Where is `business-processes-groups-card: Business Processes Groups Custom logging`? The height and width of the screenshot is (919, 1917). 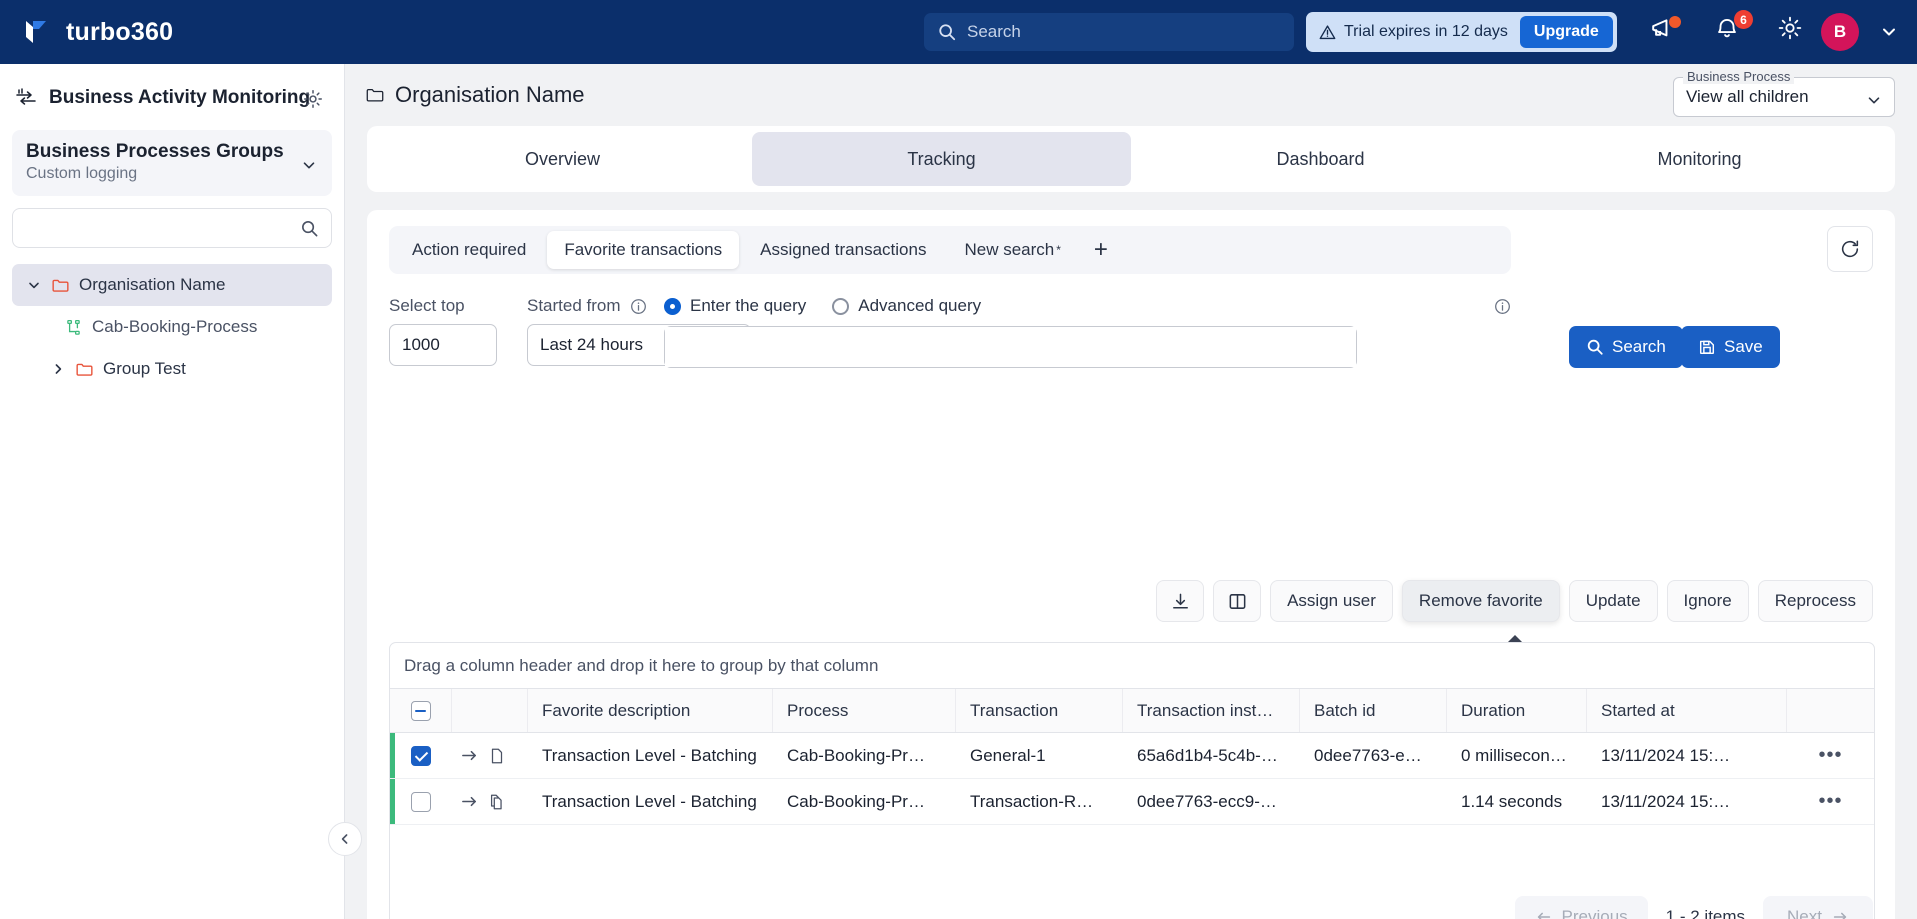
business-processes-groups-card: Business Processes Groups Custom logging is located at coordinates (172, 163).